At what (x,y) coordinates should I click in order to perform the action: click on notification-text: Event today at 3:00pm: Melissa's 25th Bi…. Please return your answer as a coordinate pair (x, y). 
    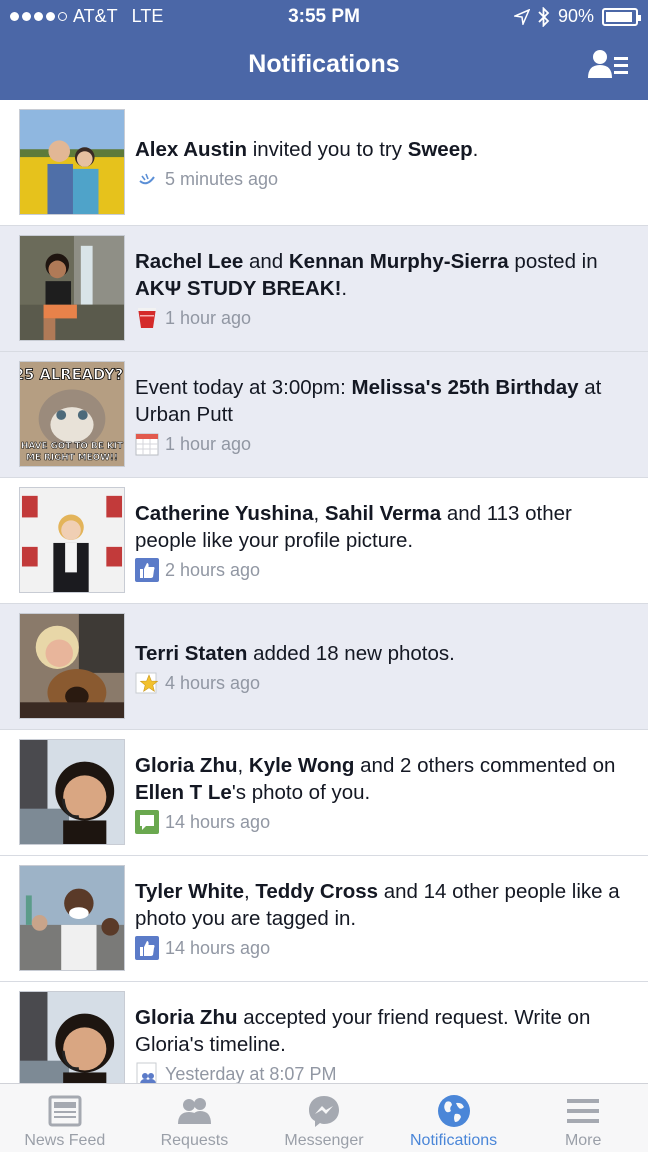
    Looking at the image, I should click on (385, 401).